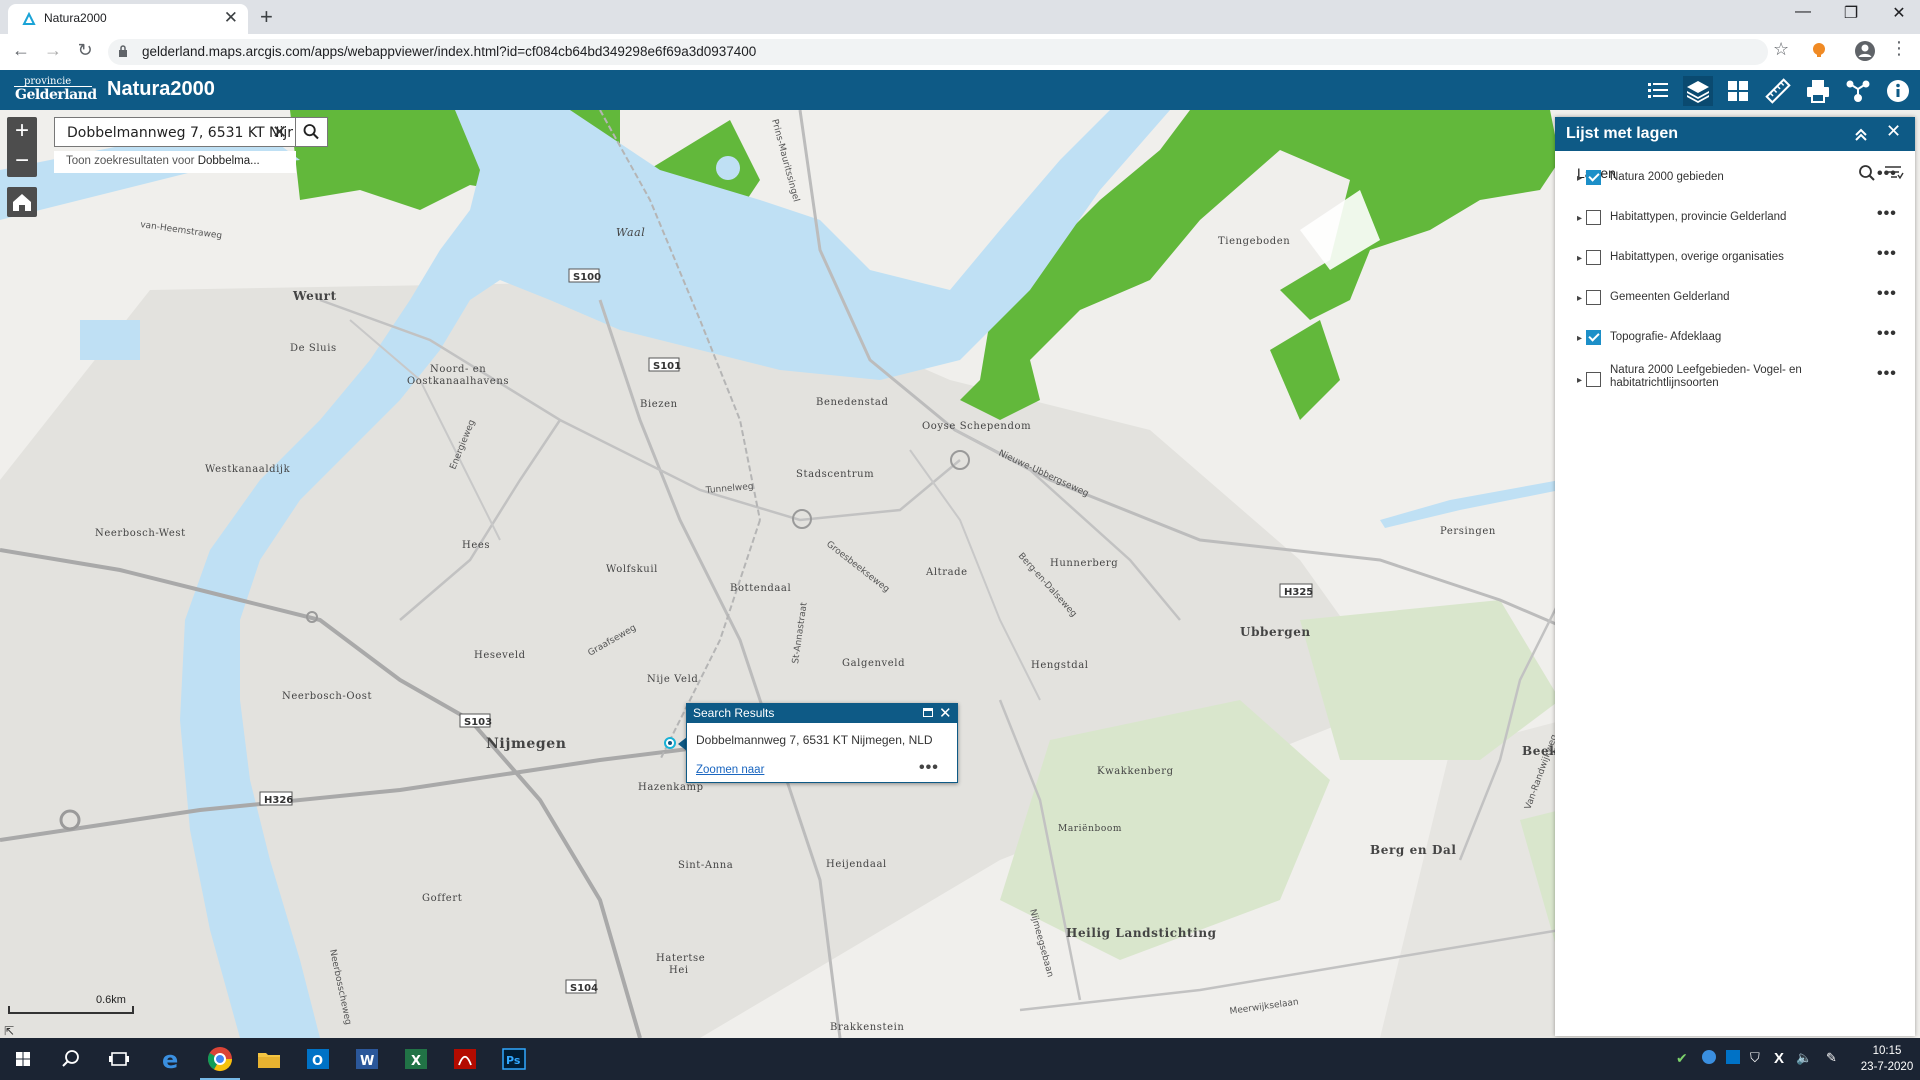 The image size is (1920, 1080). I want to click on photoshop-icon: Ps, so click(514, 1059).